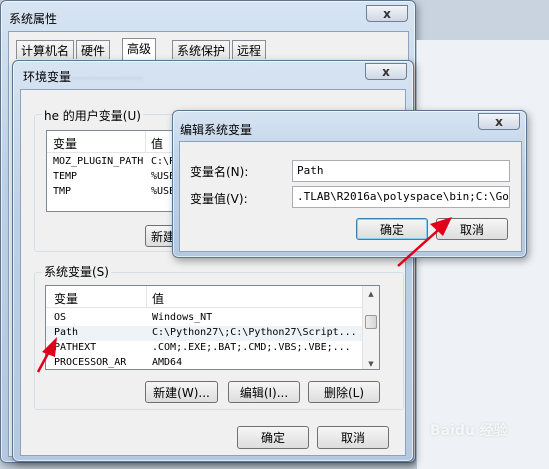 The image size is (549, 469). Describe the element at coordinates (49, 347) in the screenshot. I see `arrow-head-icon` at that location.